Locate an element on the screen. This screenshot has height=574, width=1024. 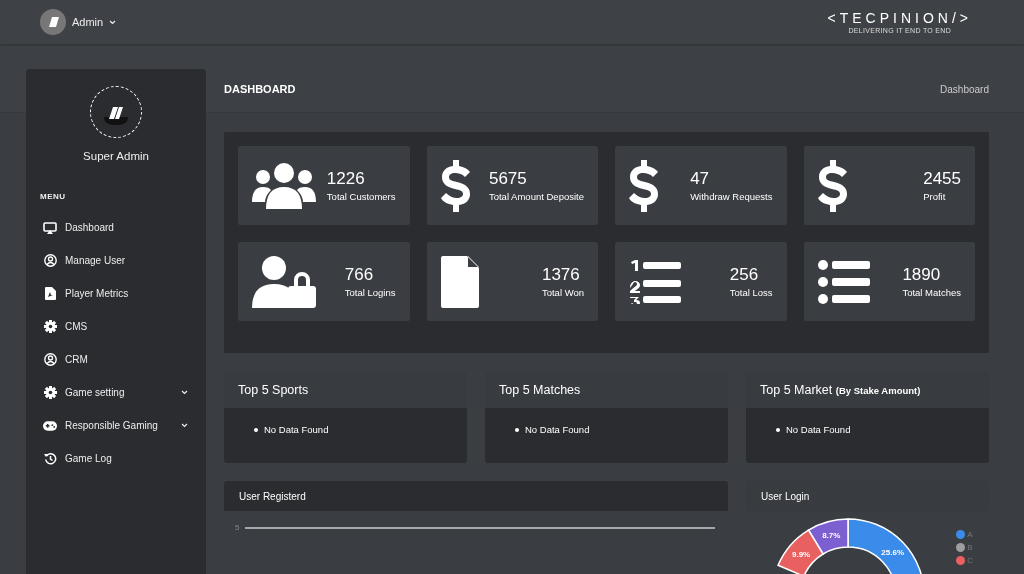
sidebar-item: Responsible Gaming is located at coordinates (116, 425).